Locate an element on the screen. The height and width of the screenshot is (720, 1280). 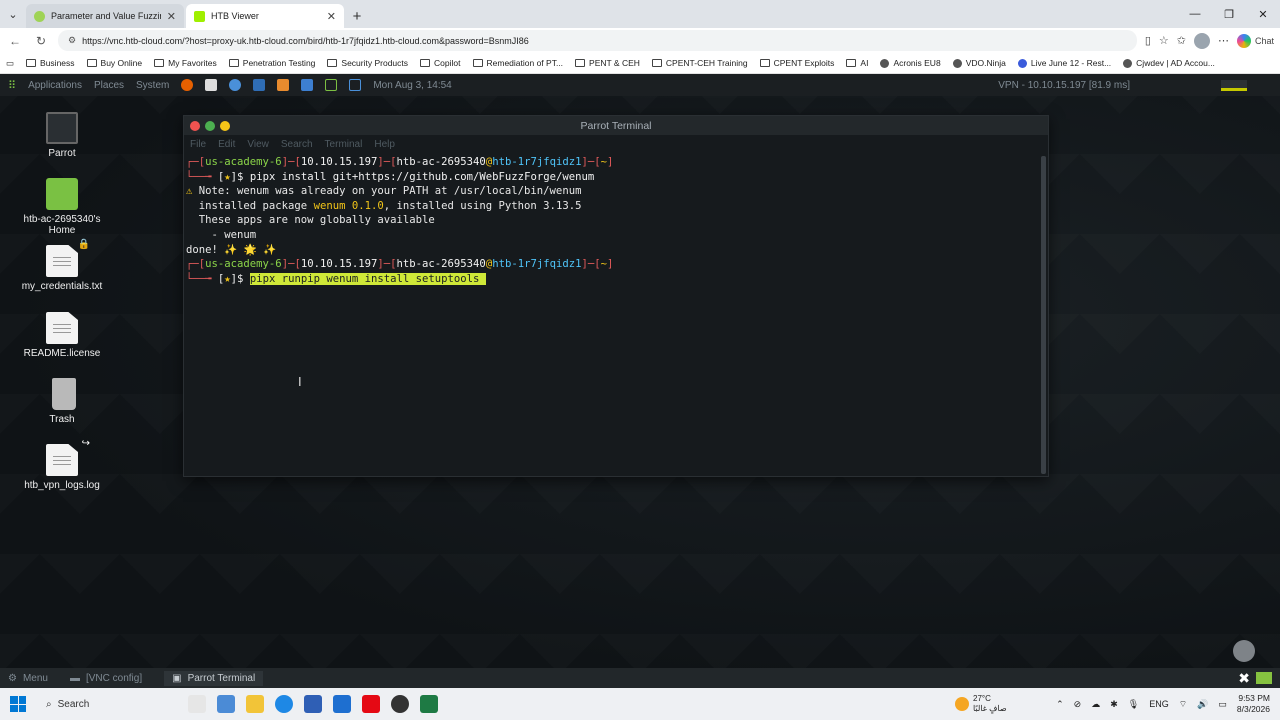
wifi-icon: ⌔ is located at coordinates (1183, 704).